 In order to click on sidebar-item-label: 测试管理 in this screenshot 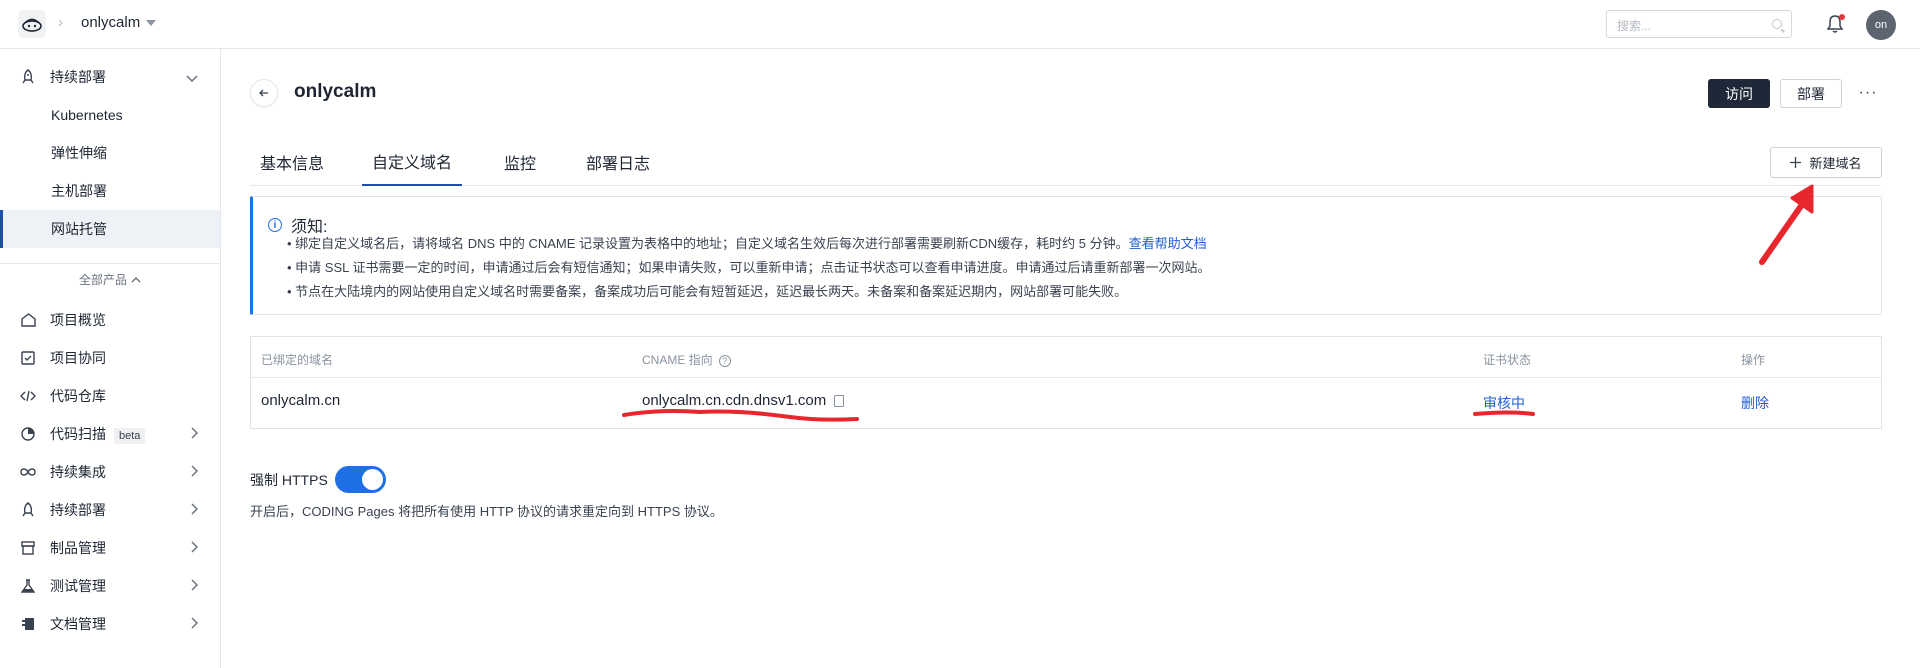, I will do `click(78, 586)`.